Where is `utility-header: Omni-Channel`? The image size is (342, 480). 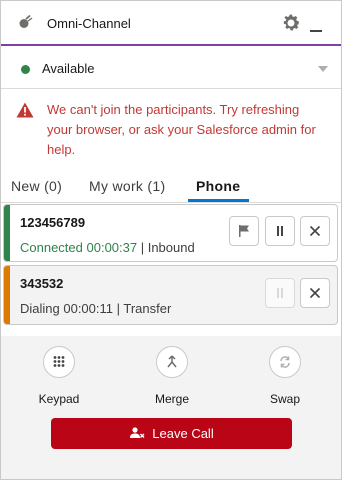
utility-header: Omni-Channel is located at coordinates (171, 23).